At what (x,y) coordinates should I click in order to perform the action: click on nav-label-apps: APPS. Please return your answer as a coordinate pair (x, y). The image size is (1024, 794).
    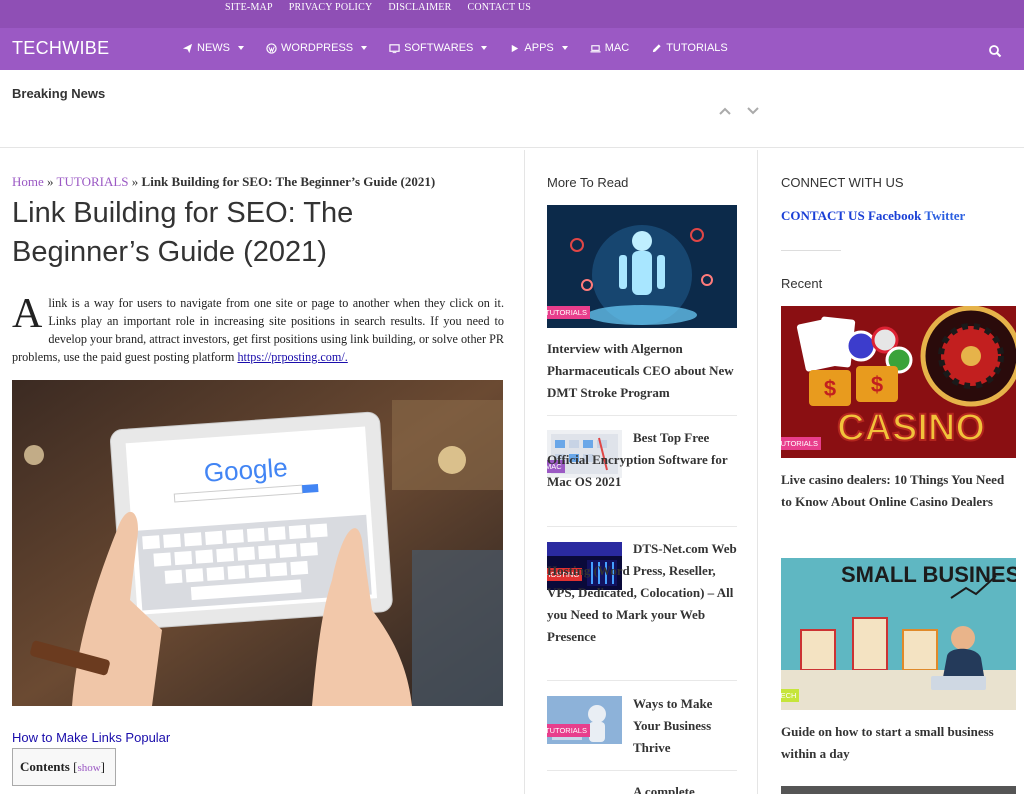
    Looking at the image, I should click on (539, 48).